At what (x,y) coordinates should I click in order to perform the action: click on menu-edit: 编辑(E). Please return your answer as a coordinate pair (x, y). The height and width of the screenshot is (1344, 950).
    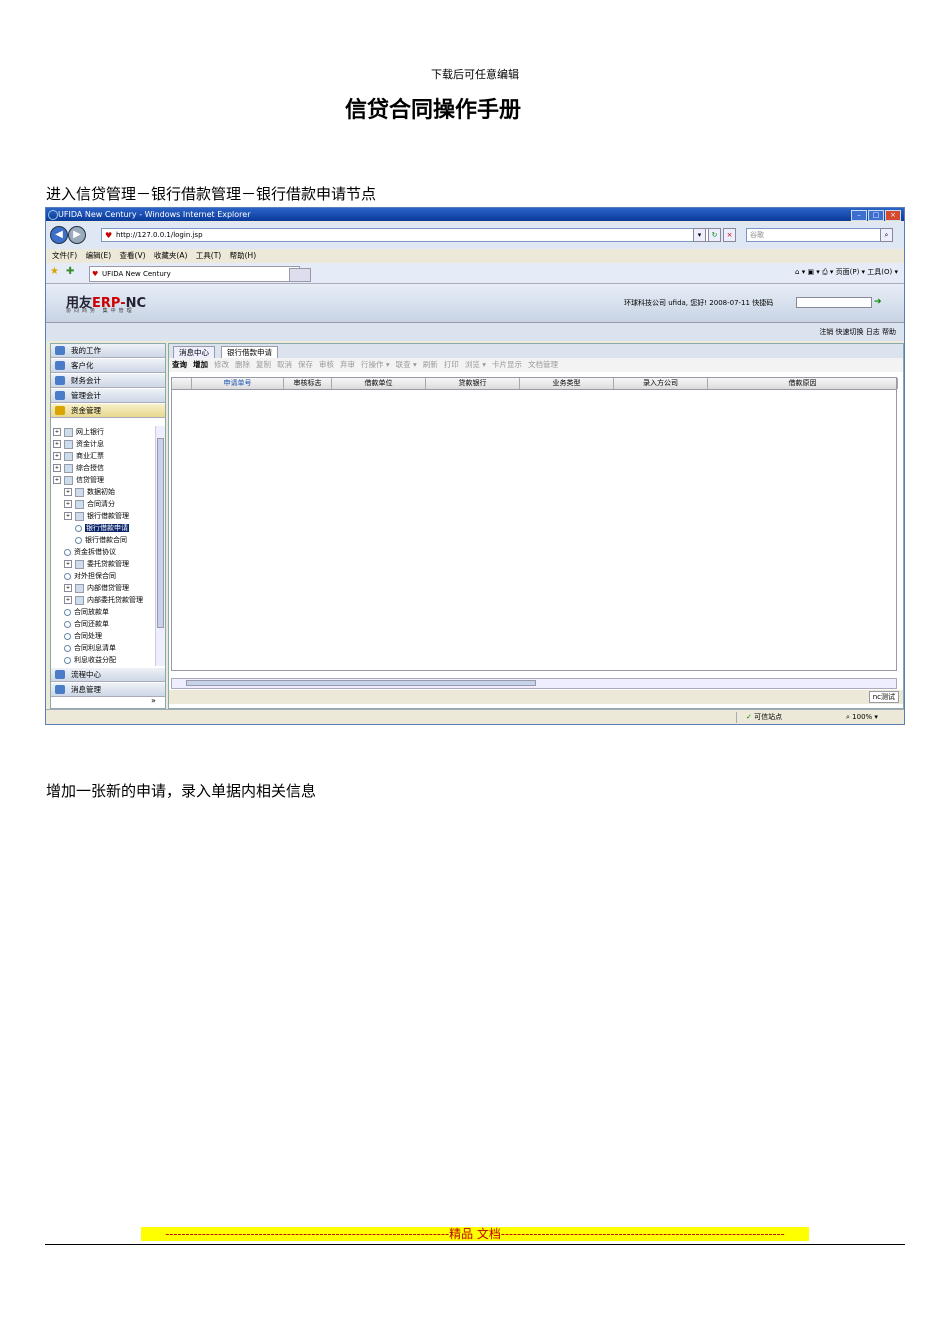
    Looking at the image, I should click on (99, 255).